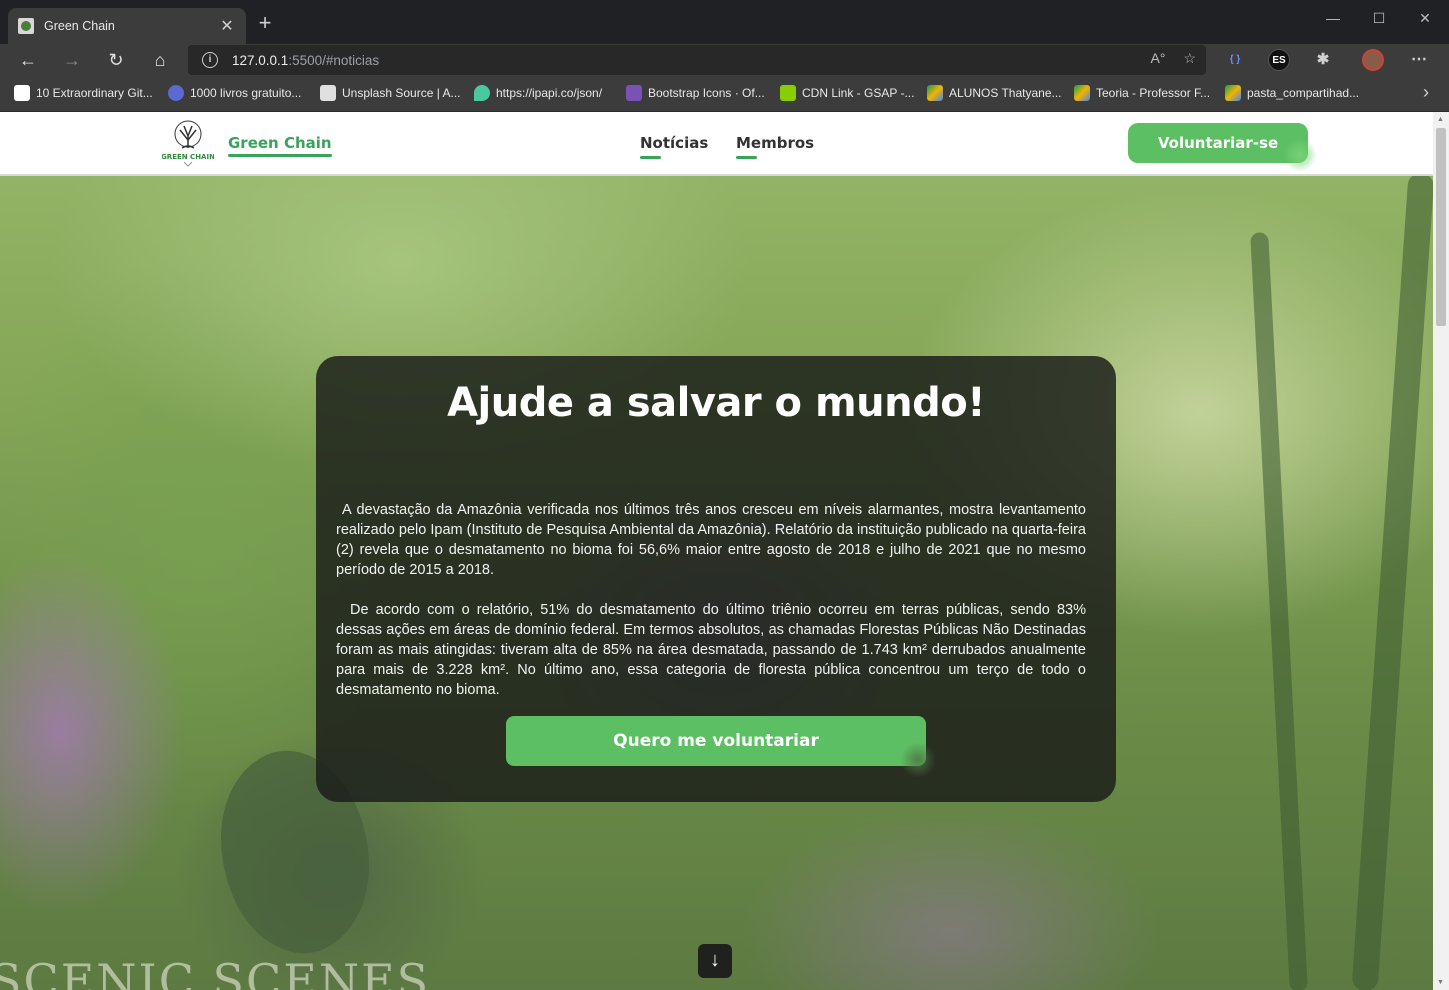  Describe the element at coordinates (1441, 227) in the screenshot. I see `scrollbar-thumb` at that location.